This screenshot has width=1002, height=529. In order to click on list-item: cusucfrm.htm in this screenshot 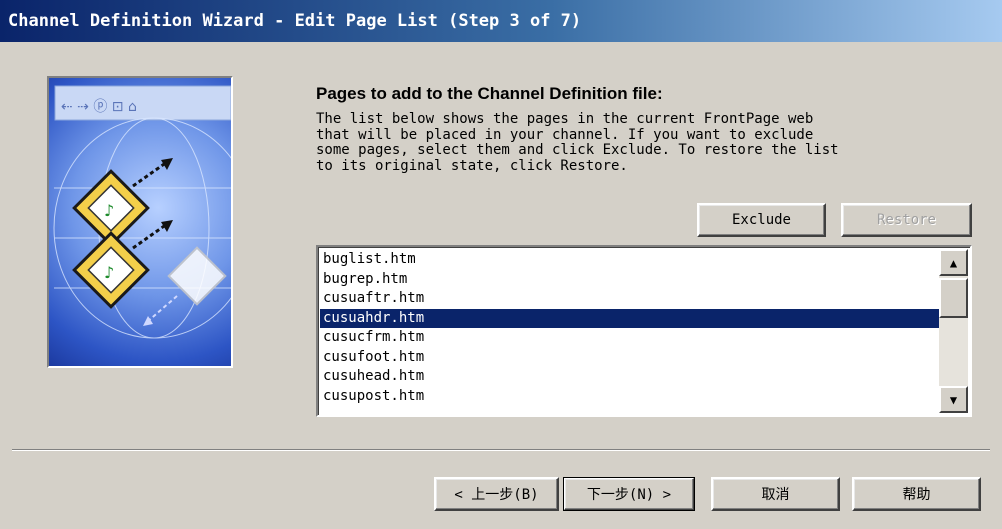, I will do `click(629, 338)`.